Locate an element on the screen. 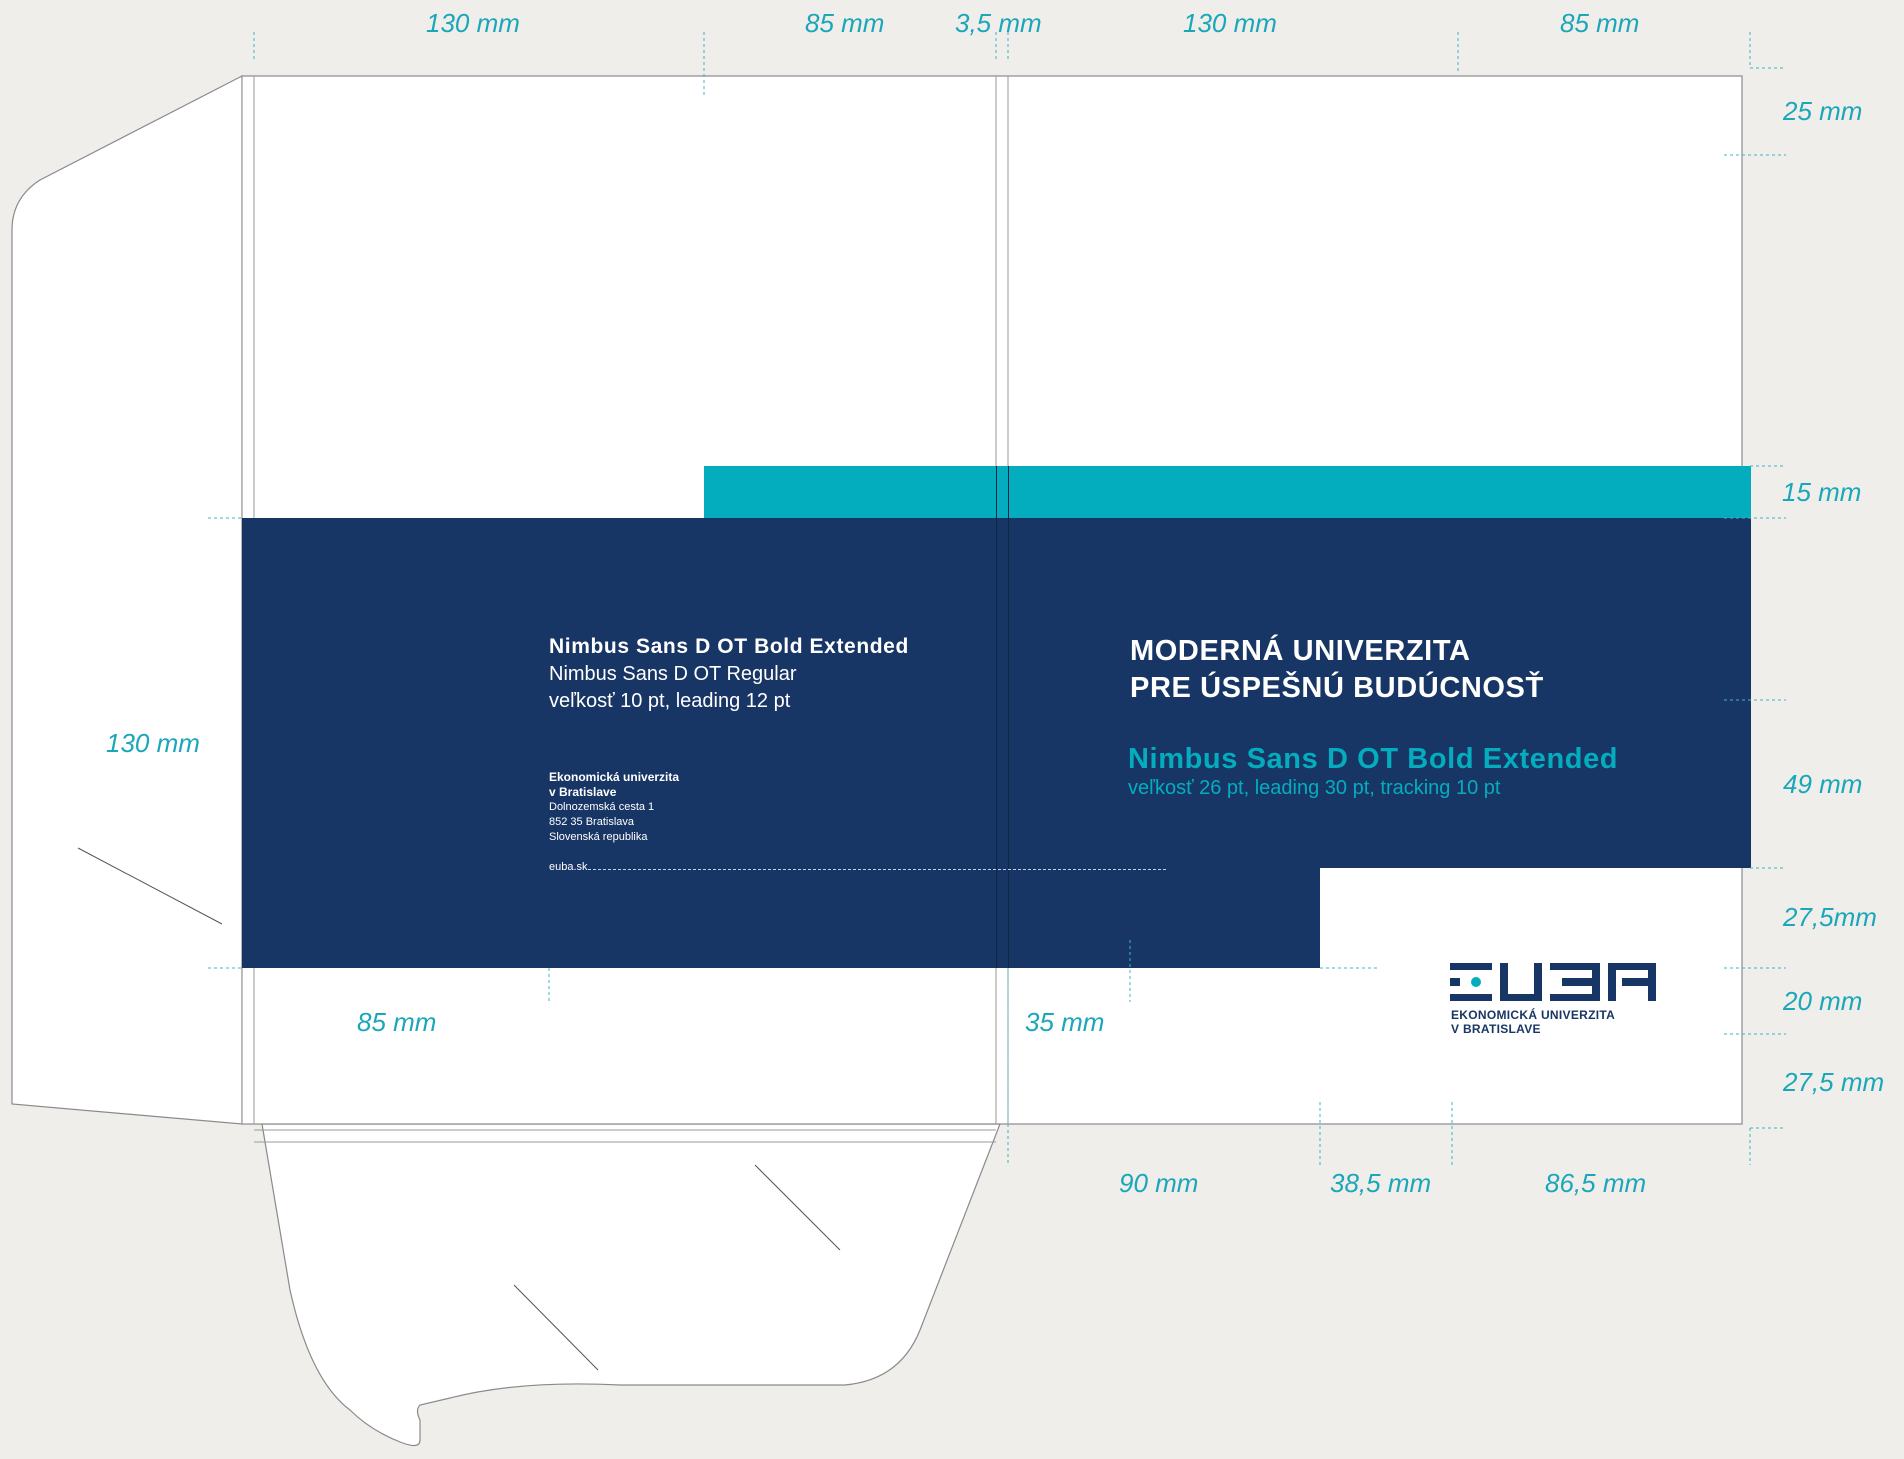  dim-right-3: 49 mm is located at coordinates (1823, 784).